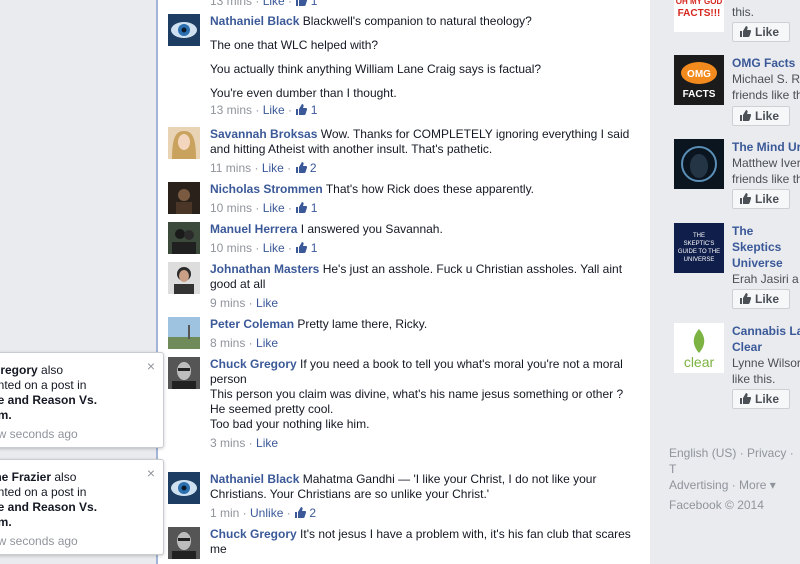 The image size is (800, 564). What do you see at coordinates (766, 147) in the screenshot?
I see `page-name: The Mind Ur` at bounding box center [766, 147].